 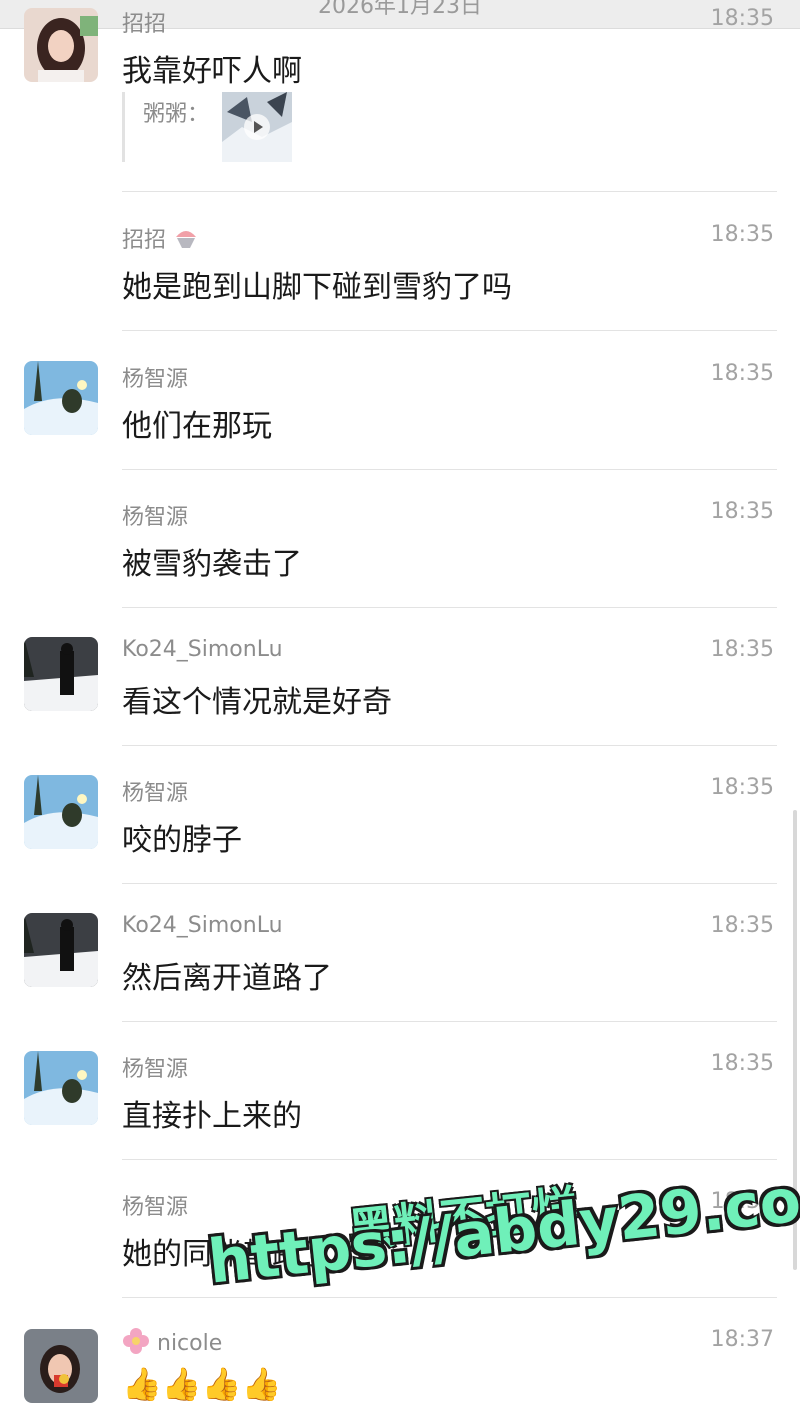 I want to click on chat-message: 杨智源 18:35 直接扑上来的, so click(x=400, y=1090).